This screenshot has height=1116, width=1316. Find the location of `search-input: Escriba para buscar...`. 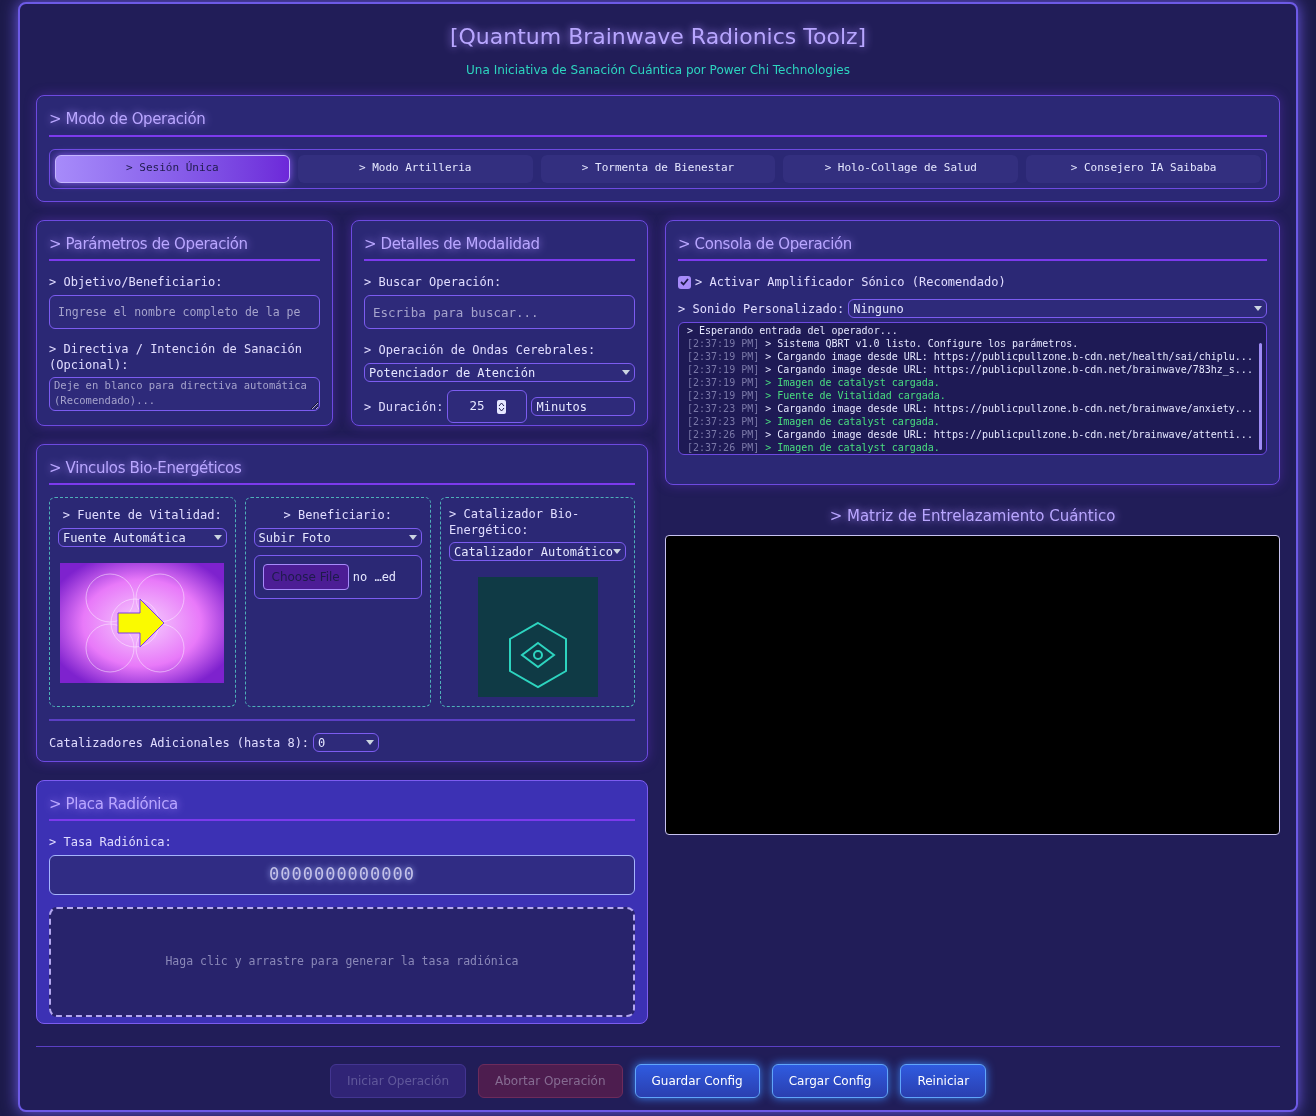

search-input: Escriba para buscar... is located at coordinates (499, 312).